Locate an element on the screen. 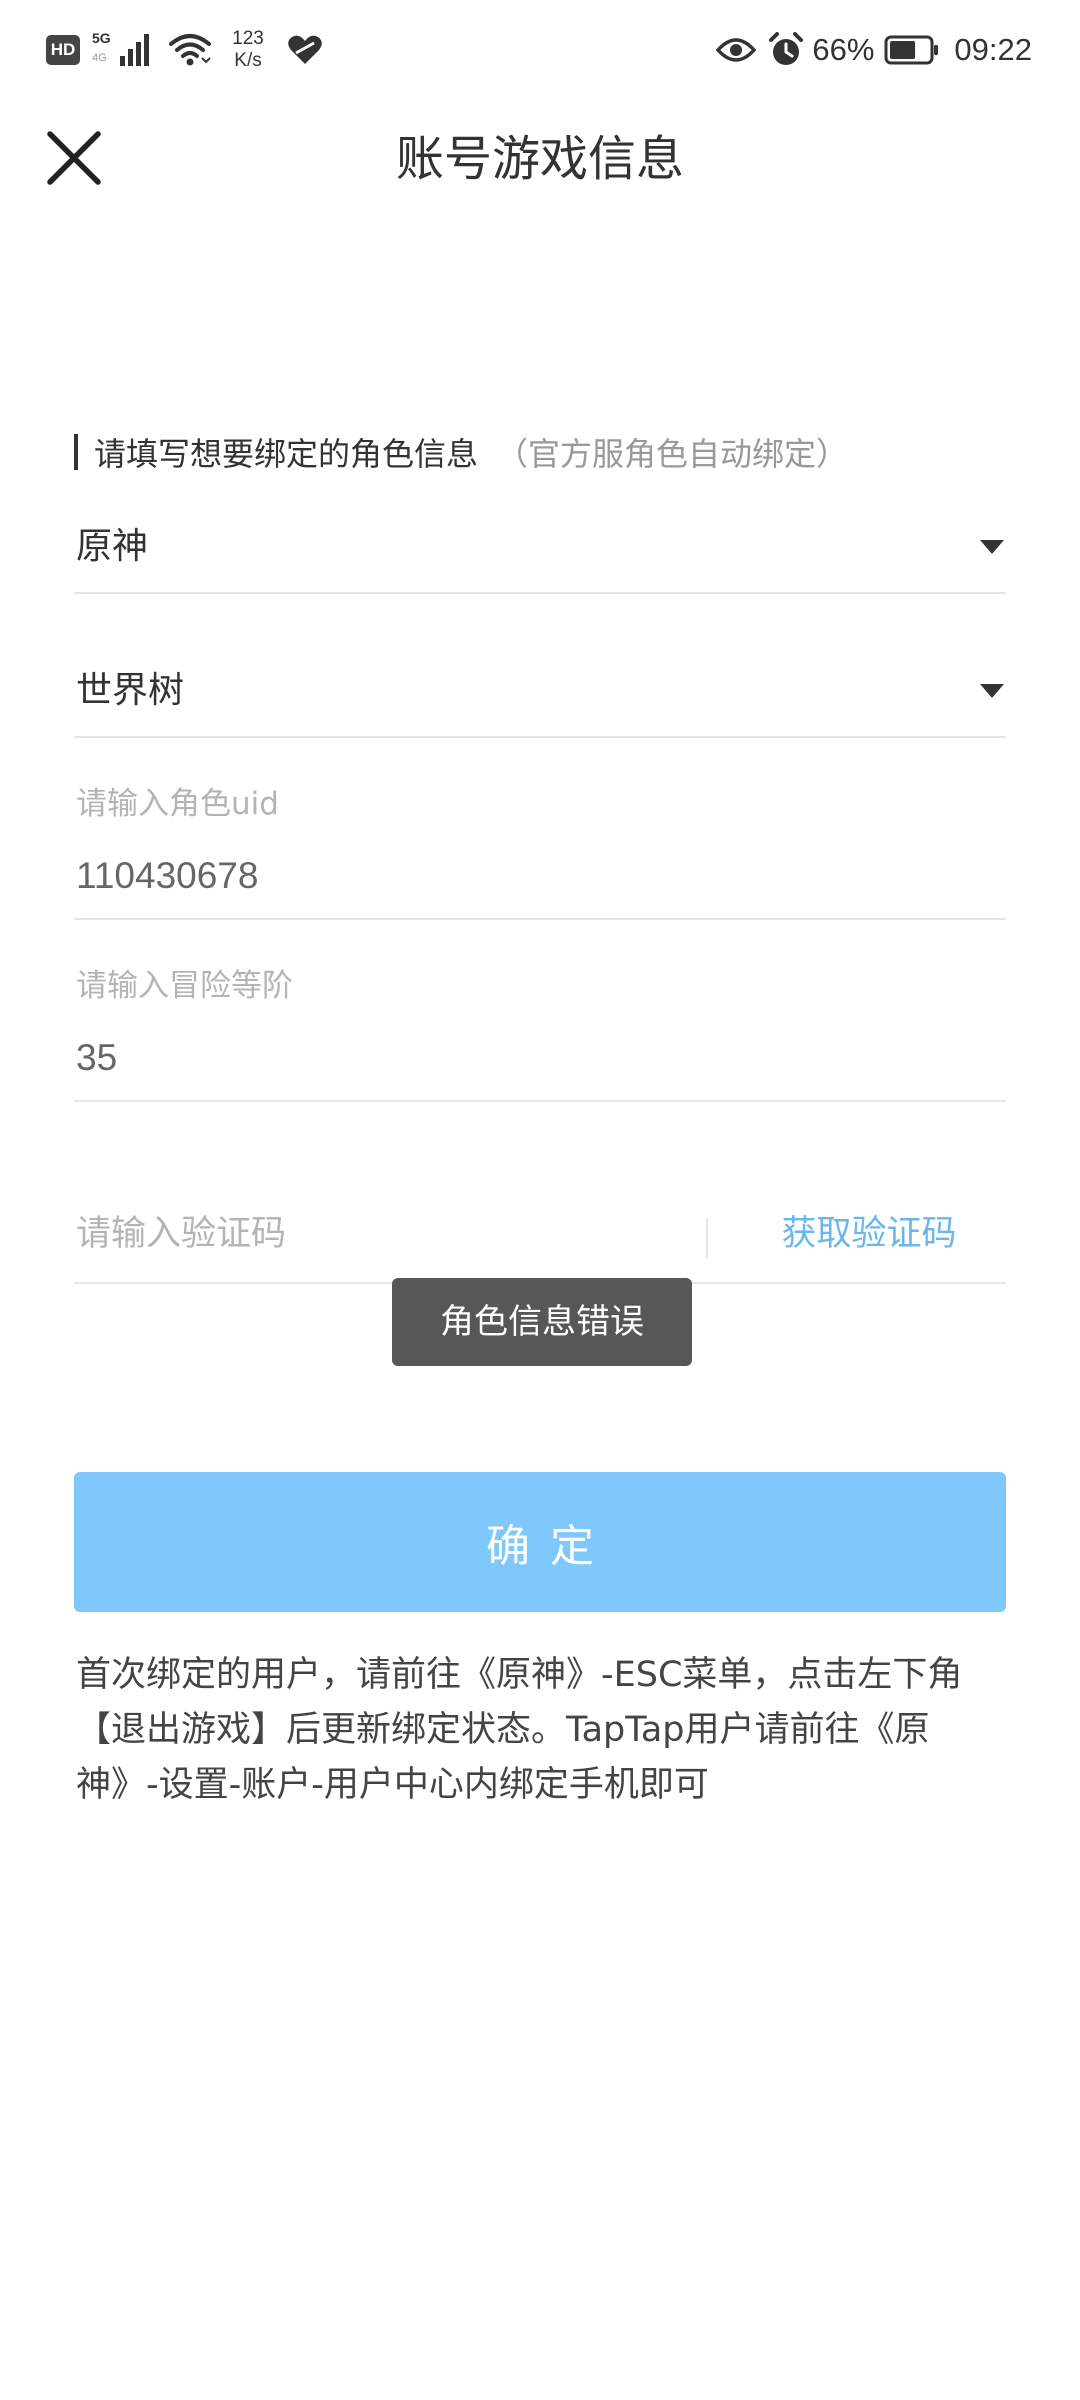 The image size is (1080, 2400). eye-icon is located at coordinates (736, 50).